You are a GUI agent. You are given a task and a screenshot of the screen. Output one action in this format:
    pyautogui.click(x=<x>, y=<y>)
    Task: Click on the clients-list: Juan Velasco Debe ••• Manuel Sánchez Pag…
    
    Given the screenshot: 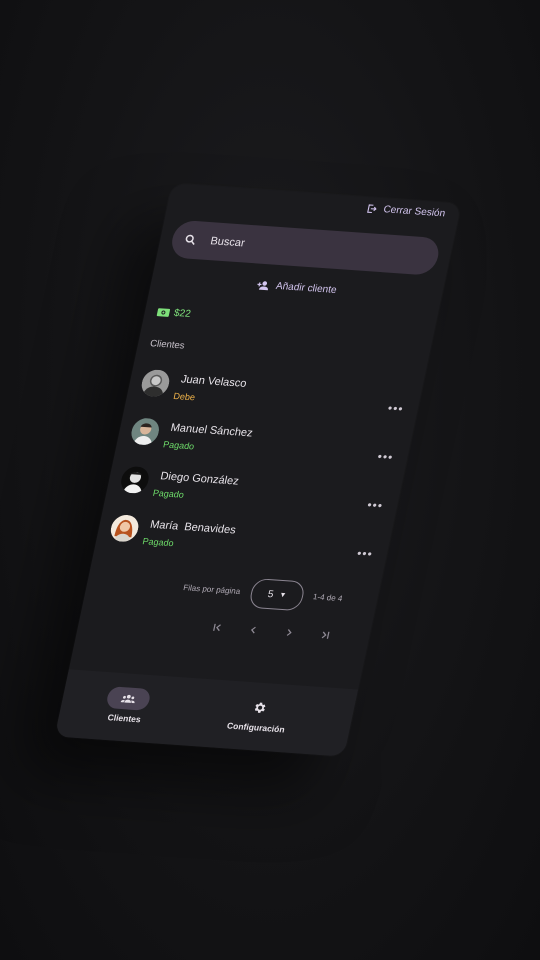 What is the action you would take?
    pyautogui.click(x=258, y=468)
    